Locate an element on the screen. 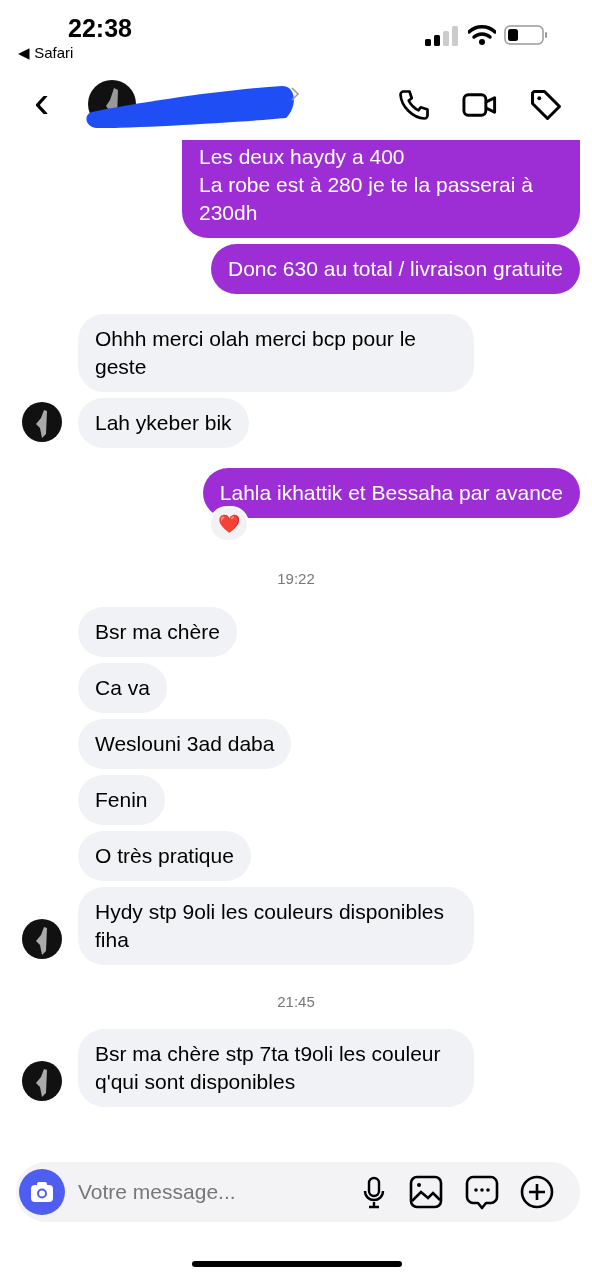  message-bubble: Donc 630 au total / livraison gratuite is located at coordinates (395, 269).